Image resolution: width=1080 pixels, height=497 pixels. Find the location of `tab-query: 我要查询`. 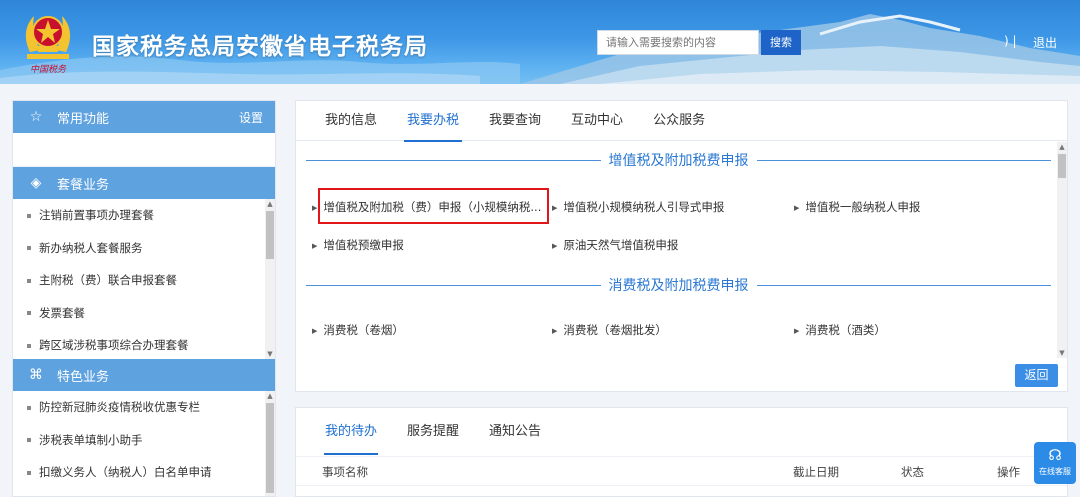

tab-query: 我要查询 is located at coordinates (515, 121).